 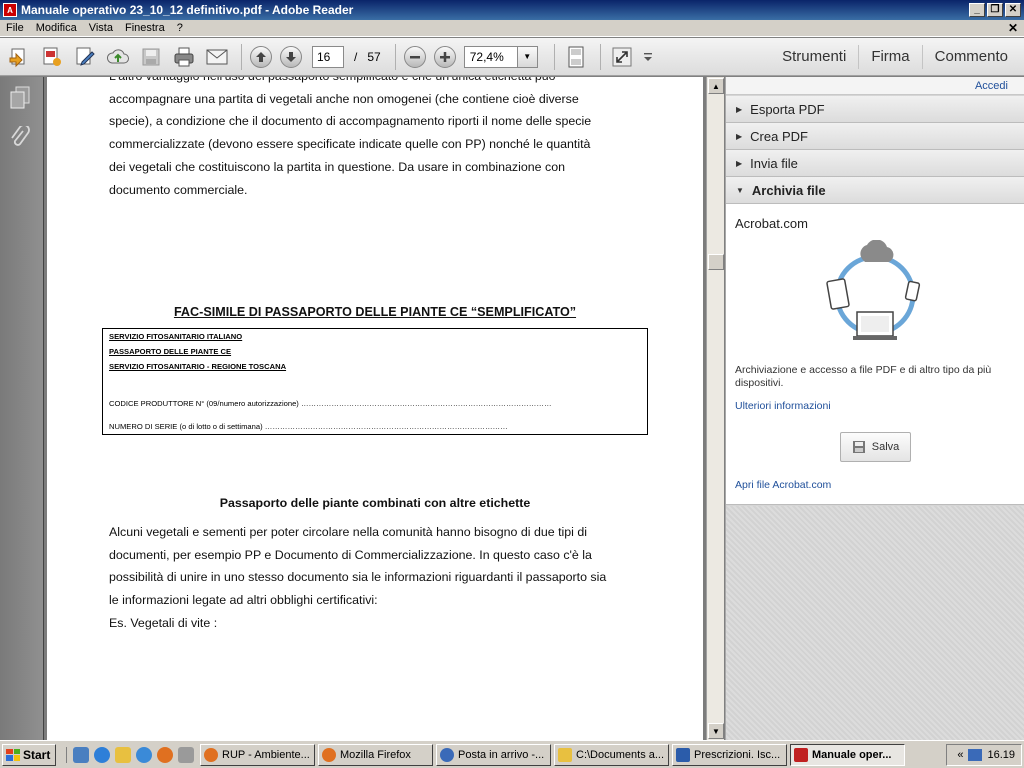 I want to click on pane-empty-area, so click(x=875, y=623).